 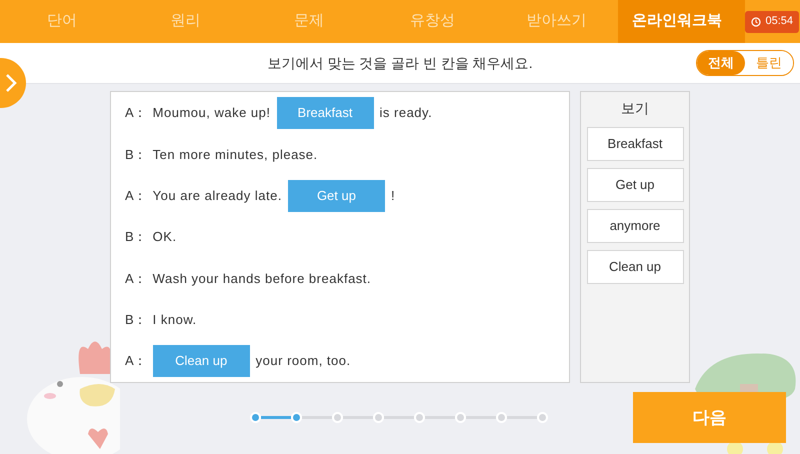 What do you see at coordinates (186, 21) in the screenshot?
I see `nav-tab: 원리` at bounding box center [186, 21].